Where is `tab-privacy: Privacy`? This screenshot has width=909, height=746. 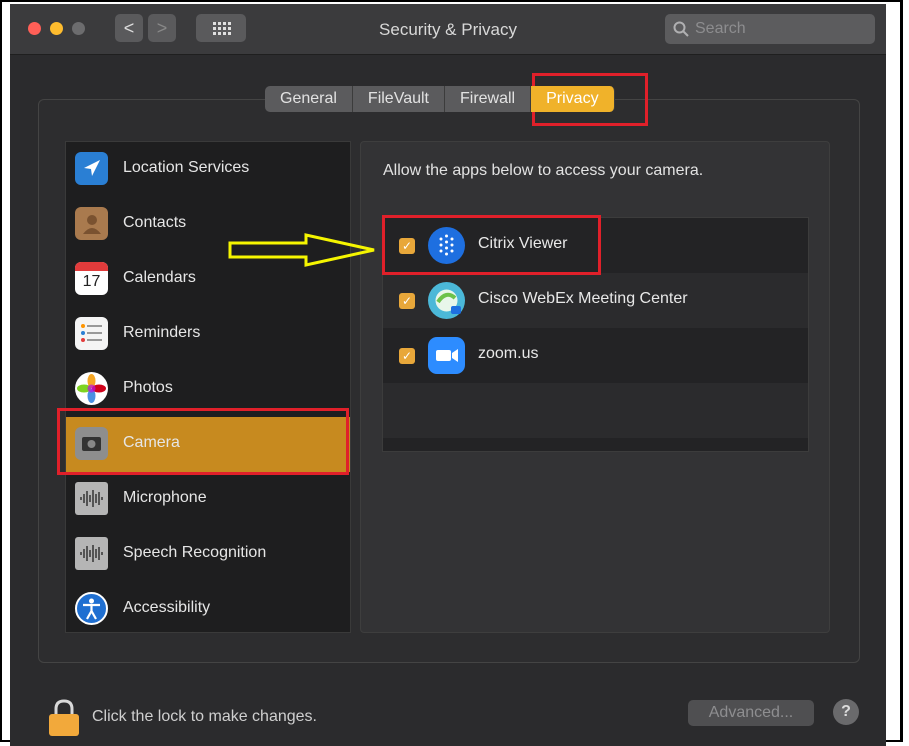 tab-privacy: Privacy is located at coordinates (573, 99).